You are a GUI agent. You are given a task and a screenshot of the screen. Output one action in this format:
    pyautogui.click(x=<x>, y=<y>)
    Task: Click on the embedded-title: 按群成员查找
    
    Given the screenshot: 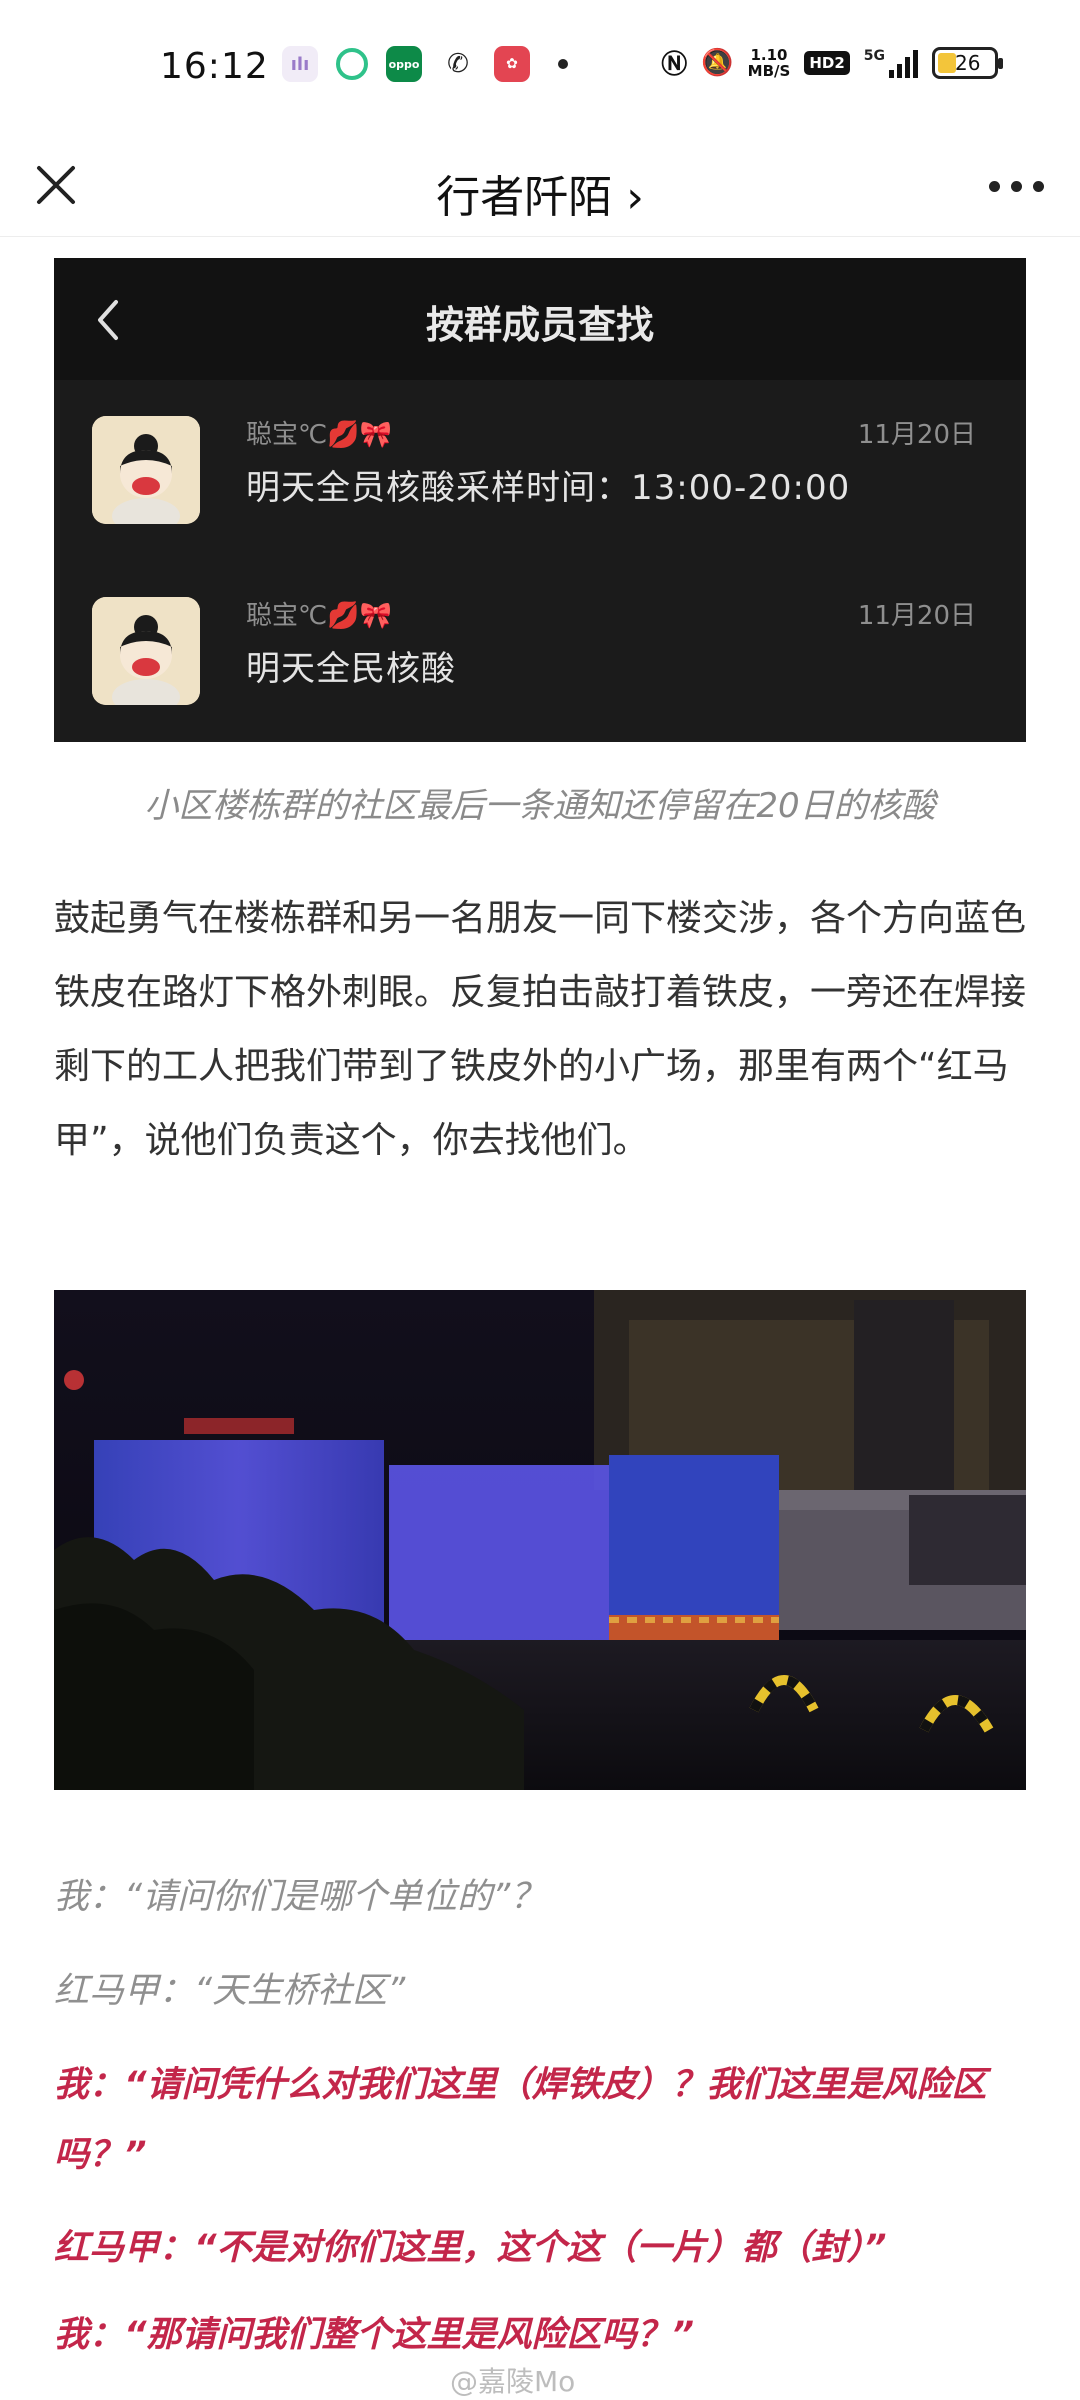 What is the action you would take?
    pyautogui.click(x=539, y=325)
    